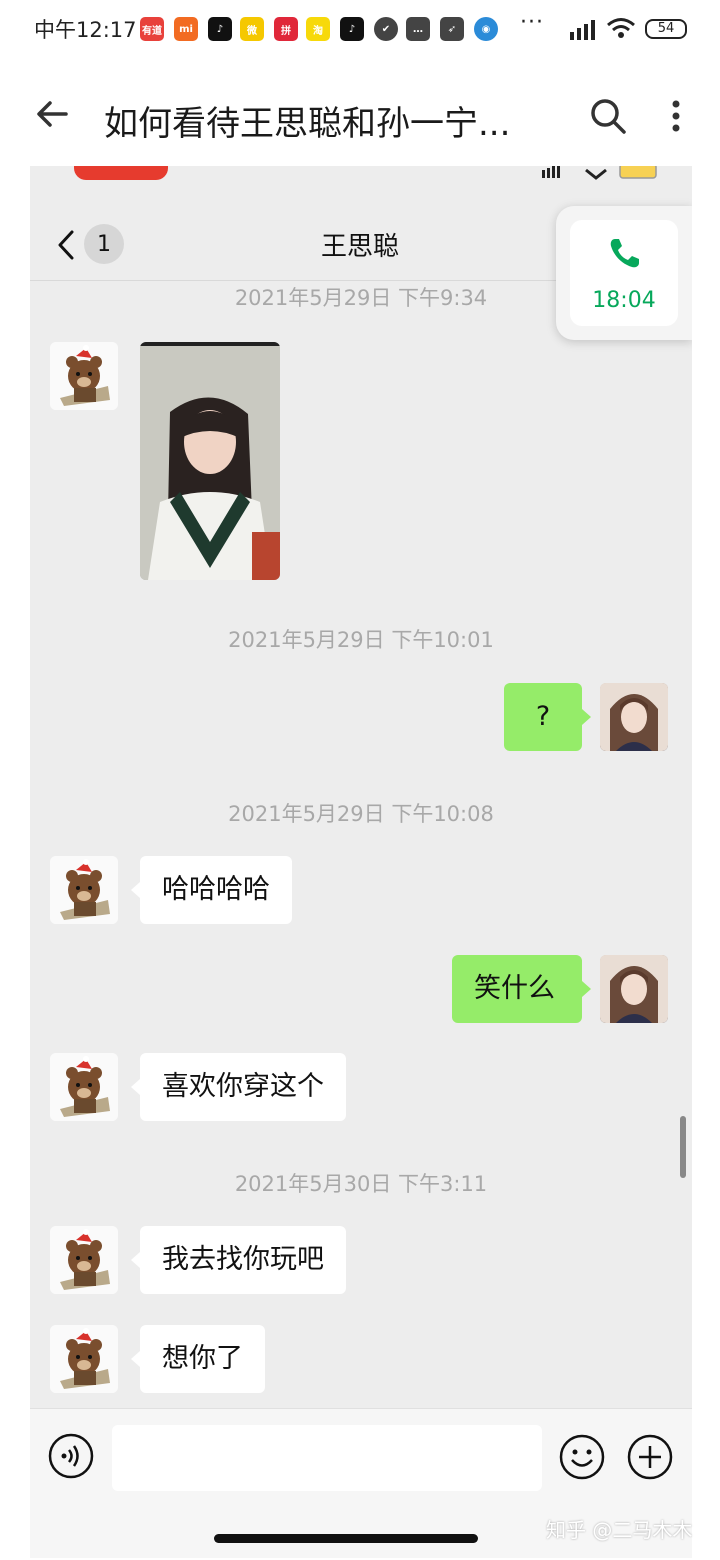 This screenshot has height=1560, width=720. I want to click on more-options-icon, so click(676, 116).